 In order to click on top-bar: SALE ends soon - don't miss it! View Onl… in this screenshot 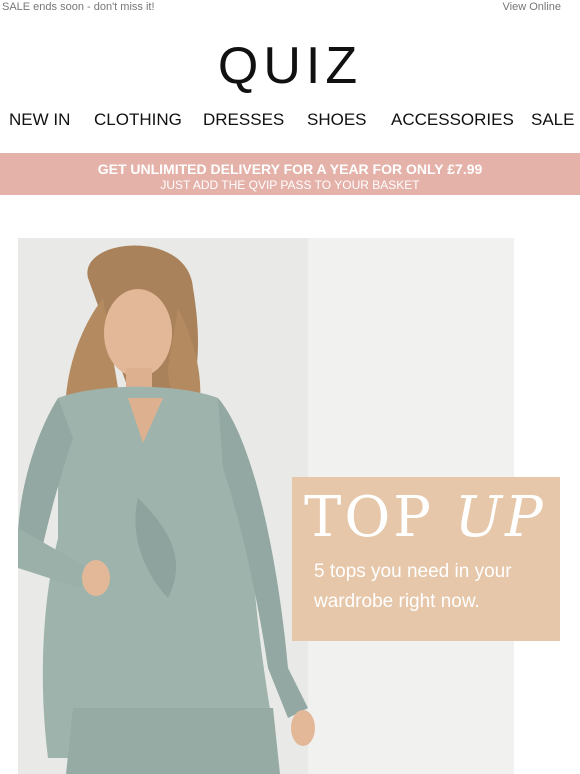, I will do `click(290, 8)`.